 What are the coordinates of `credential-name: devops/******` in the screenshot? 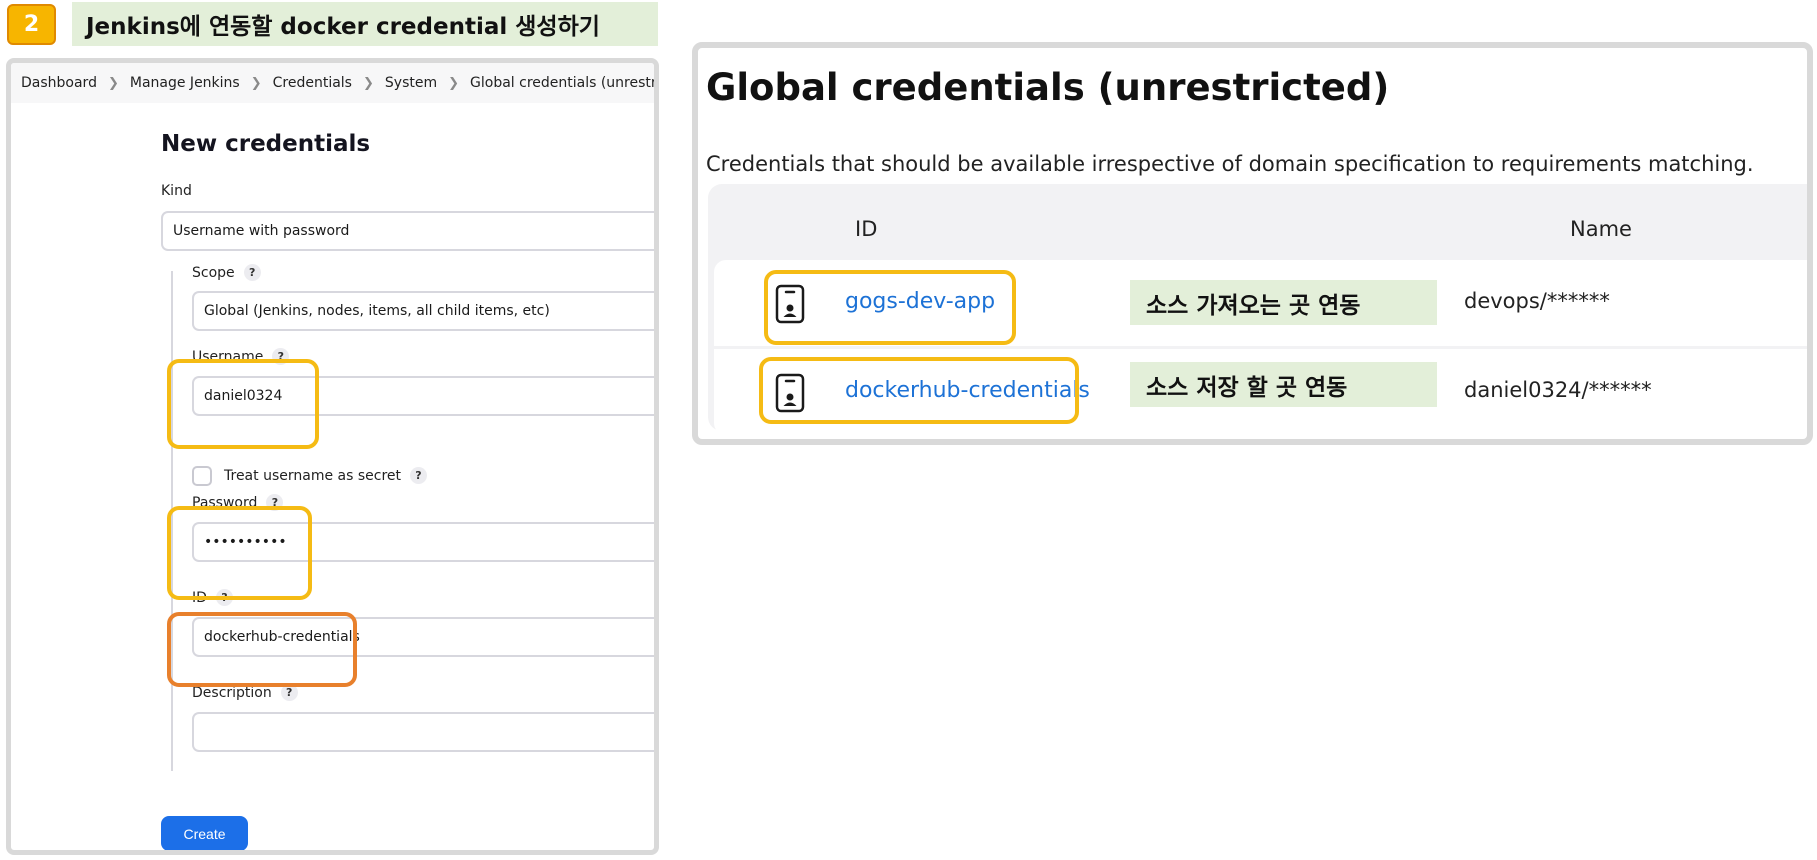 It's located at (1537, 301).